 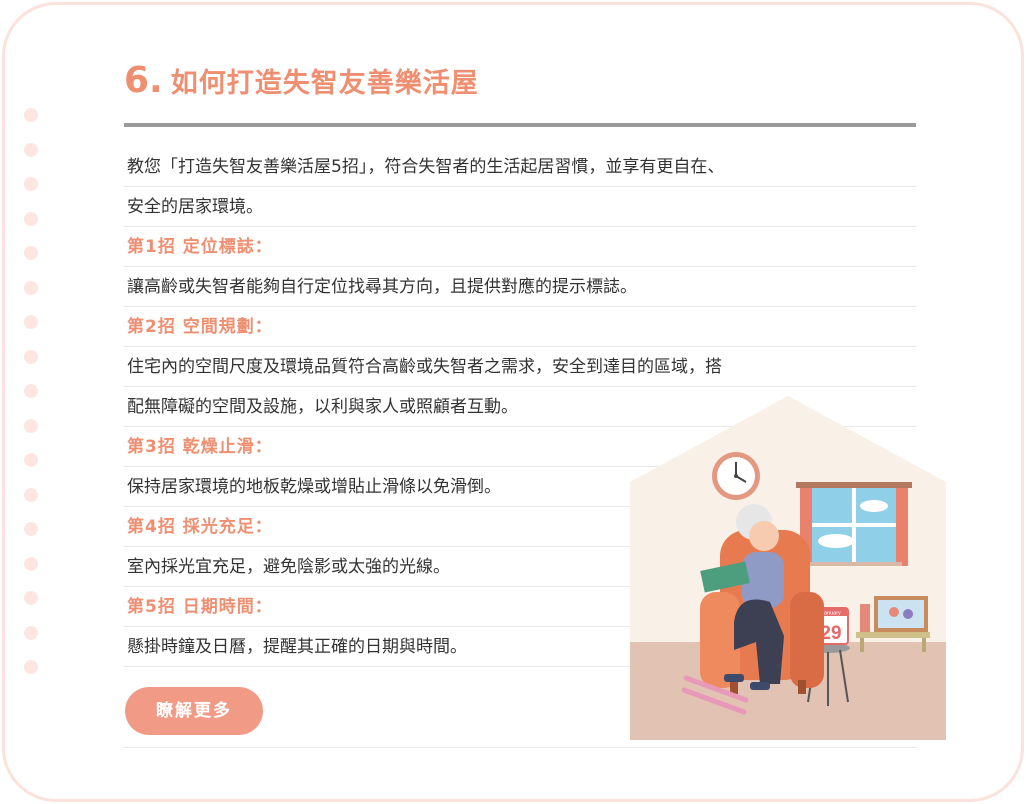 What do you see at coordinates (31, 401) in the screenshot?
I see `notebook-dots` at bounding box center [31, 401].